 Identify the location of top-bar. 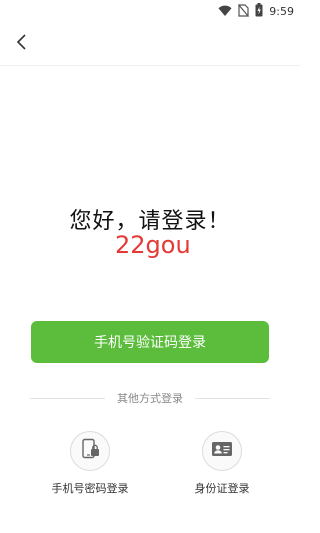
(150, 44).